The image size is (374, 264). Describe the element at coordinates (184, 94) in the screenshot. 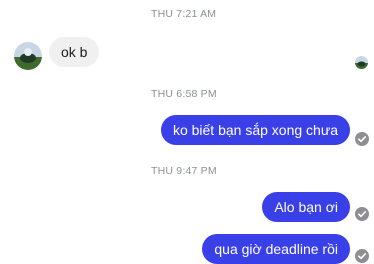

I see `timestamp-2: THU 6:58 PM` at that location.